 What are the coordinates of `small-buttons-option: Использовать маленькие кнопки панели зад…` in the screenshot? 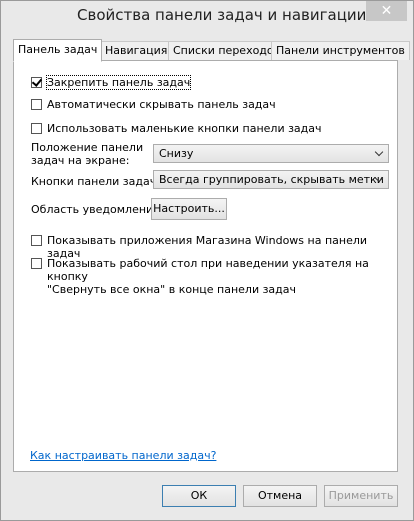 It's located at (176, 128).